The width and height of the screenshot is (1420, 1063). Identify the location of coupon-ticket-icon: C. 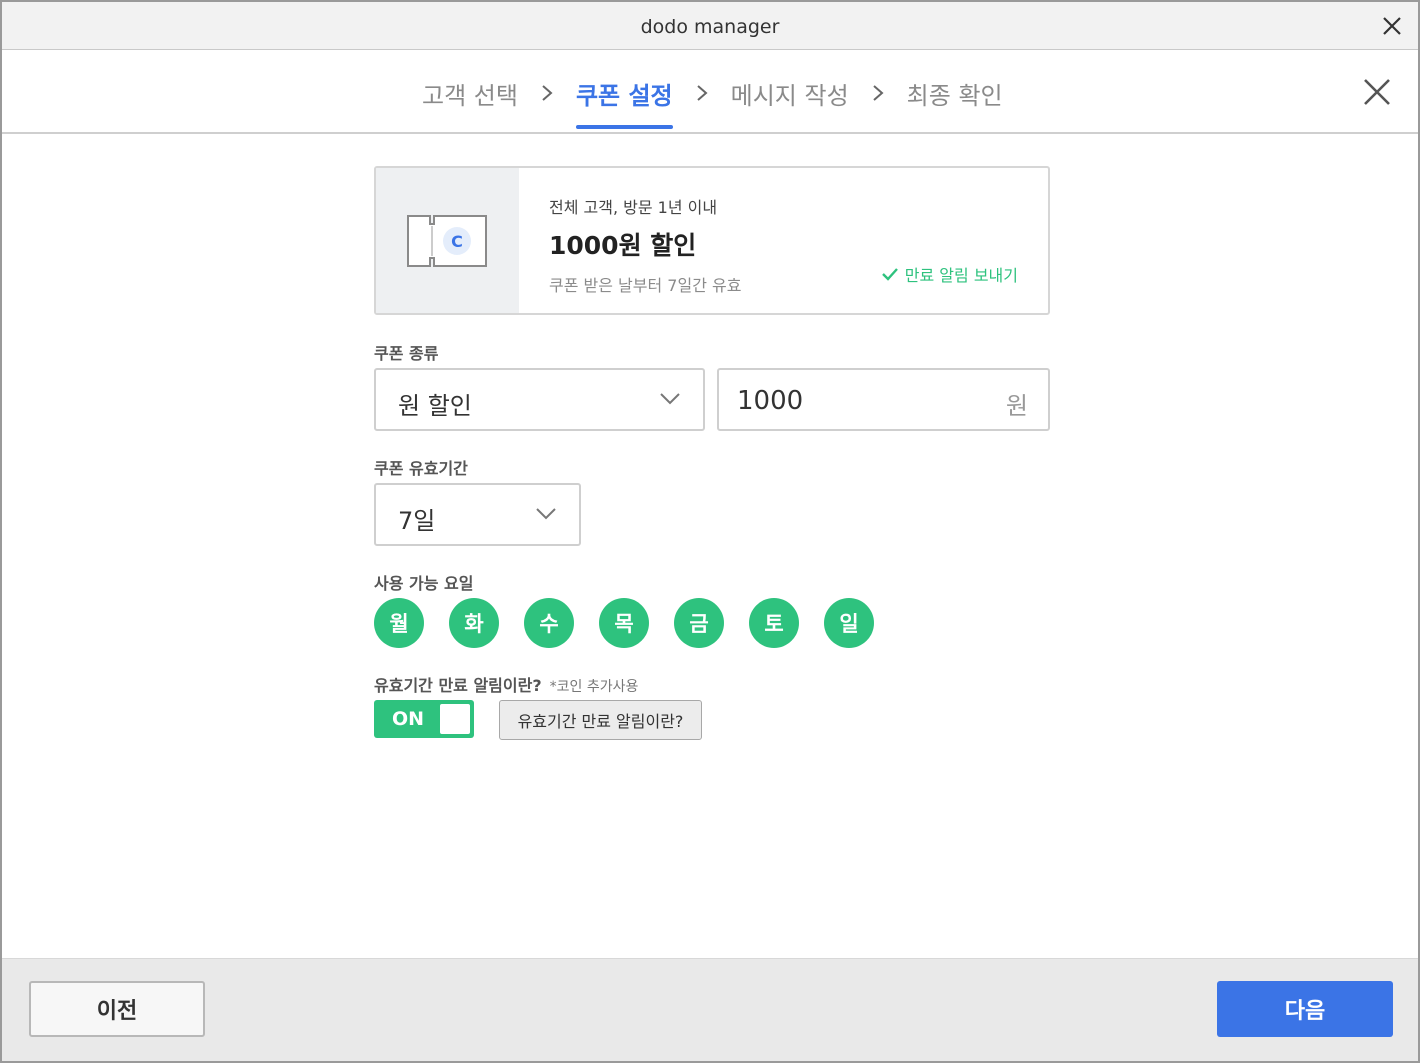
(447, 241).